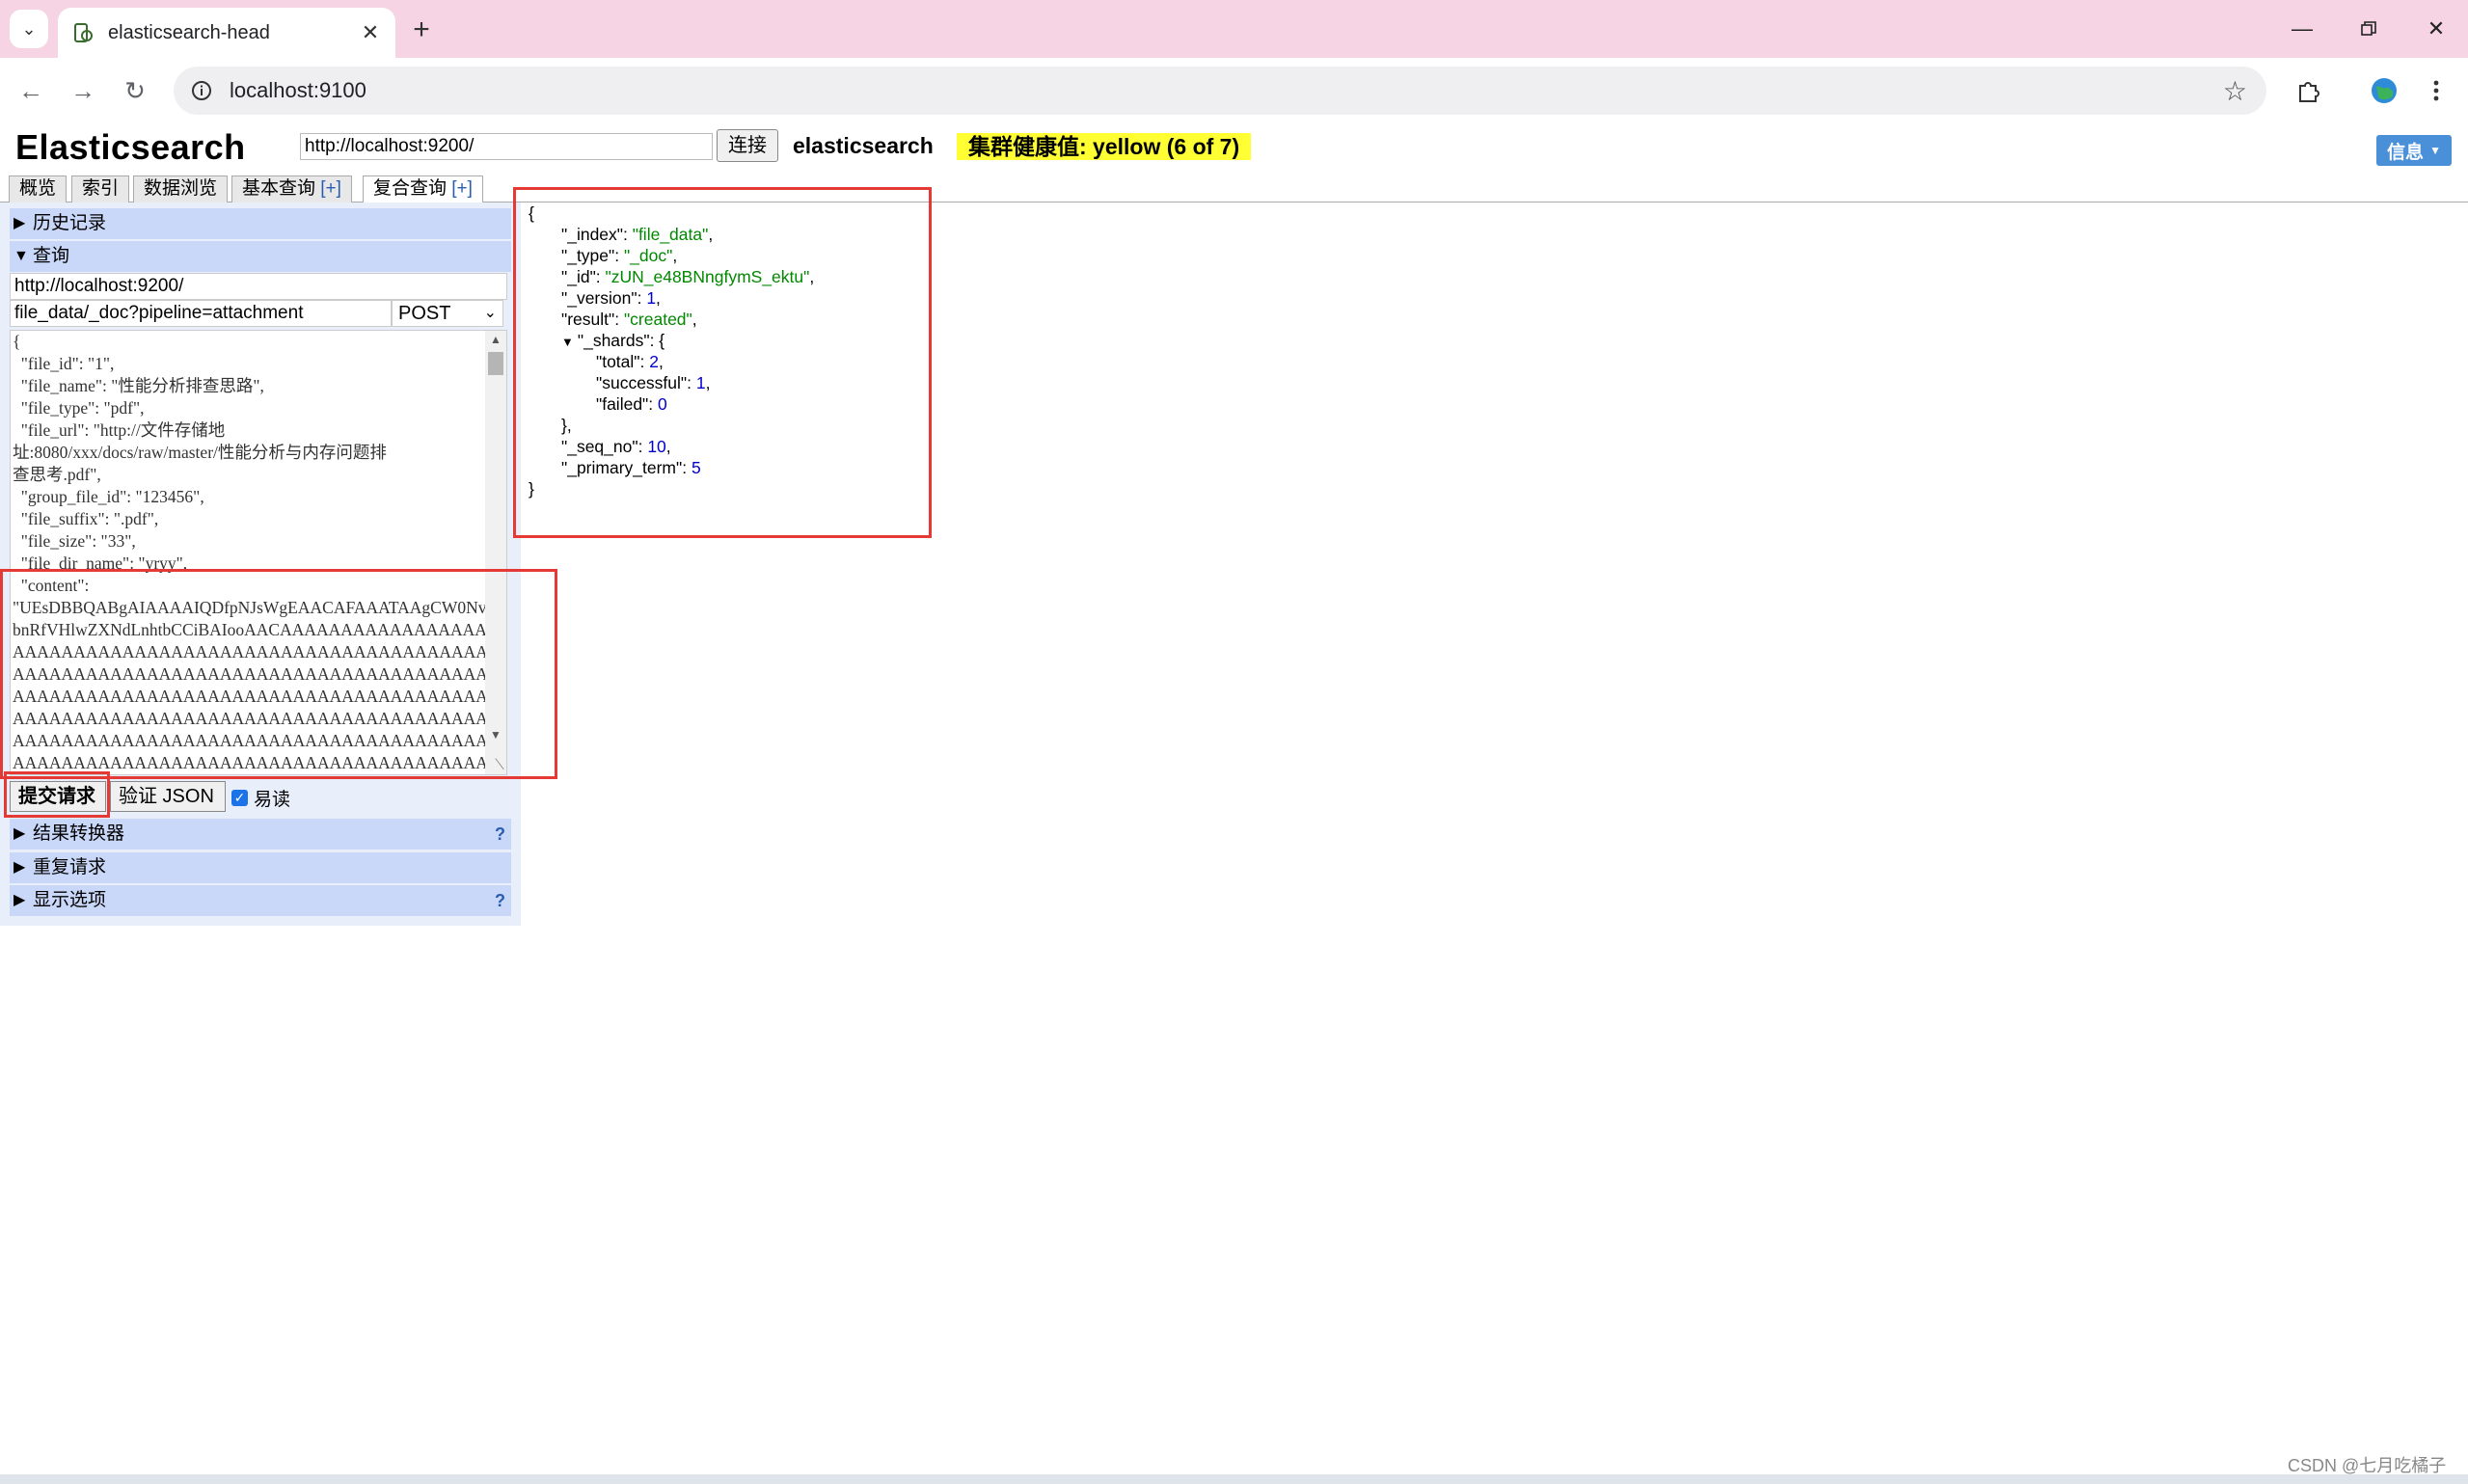  What do you see at coordinates (1234, 1479) in the screenshot?
I see `bottom-strip` at bounding box center [1234, 1479].